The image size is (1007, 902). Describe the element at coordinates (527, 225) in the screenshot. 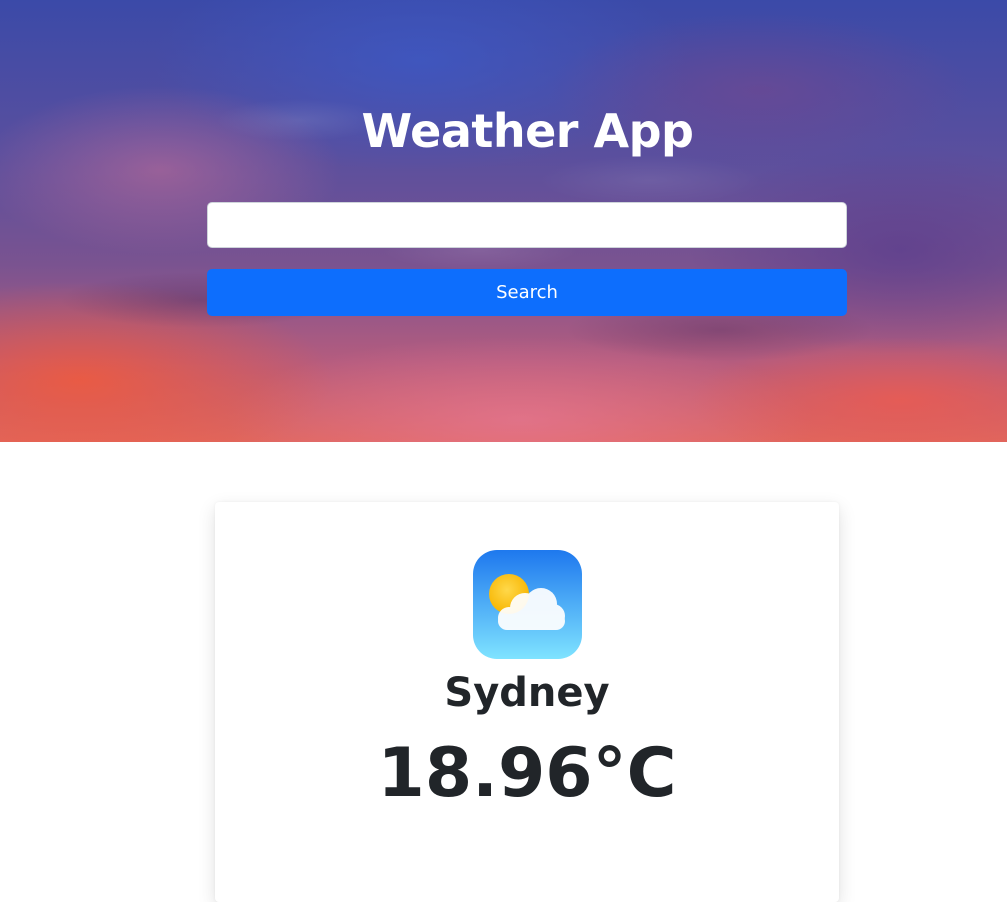

I see `search-input` at that location.